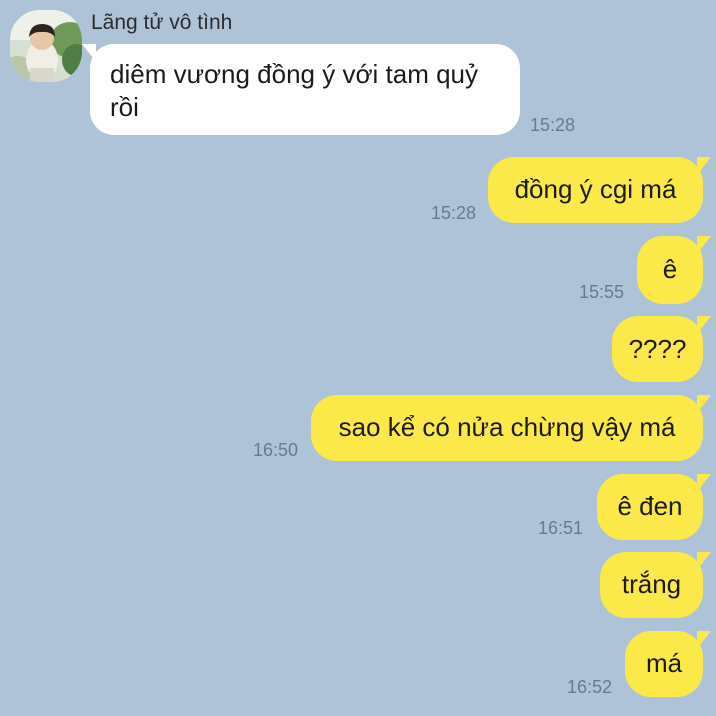 The image size is (716, 716). What do you see at coordinates (651, 584) in the screenshot?
I see `message-text: trắng` at bounding box center [651, 584].